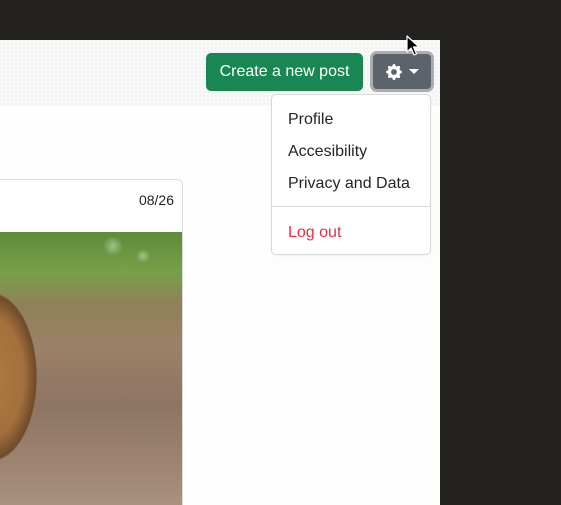 The width and height of the screenshot is (561, 505). What do you see at coordinates (393, 71) in the screenshot?
I see `gear-icon` at bounding box center [393, 71].